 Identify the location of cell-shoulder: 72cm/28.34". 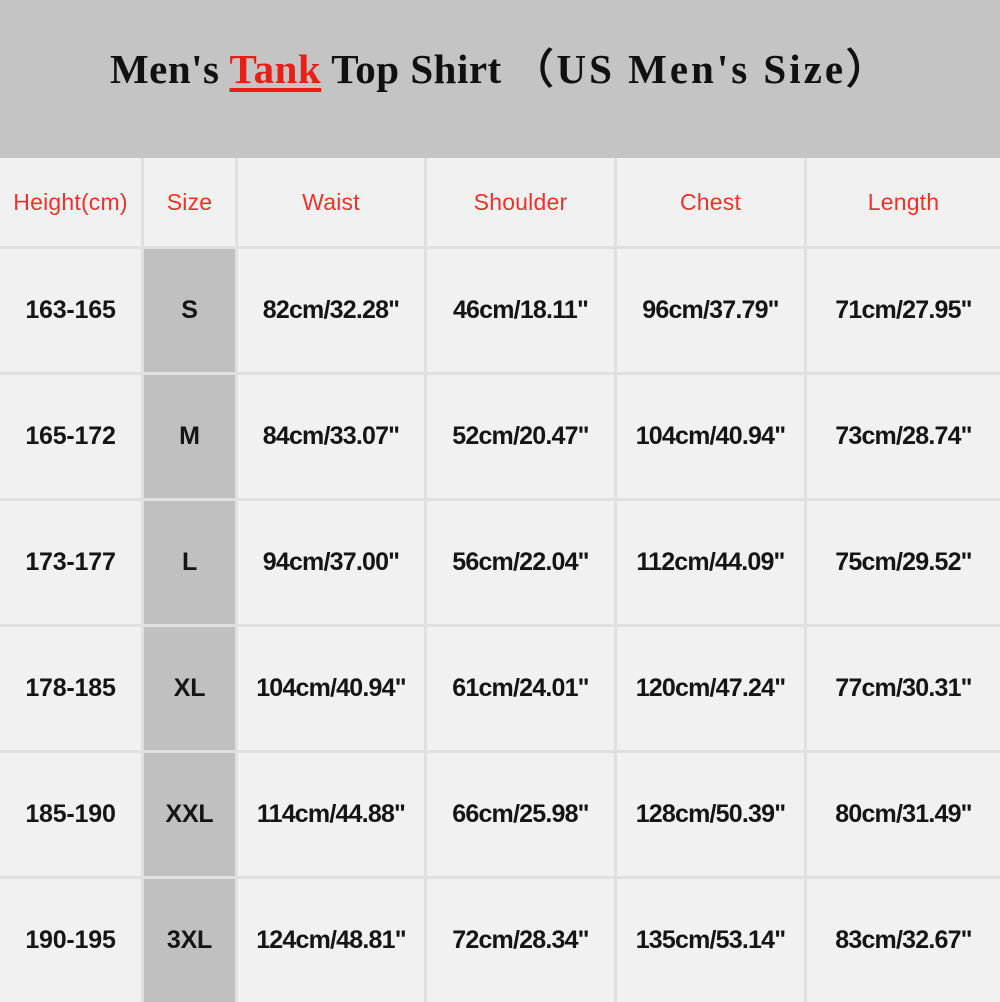
(522, 940).